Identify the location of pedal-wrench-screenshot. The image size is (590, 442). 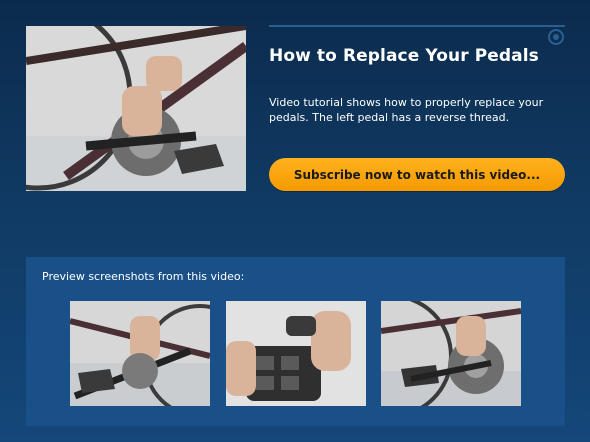
(140, 353).